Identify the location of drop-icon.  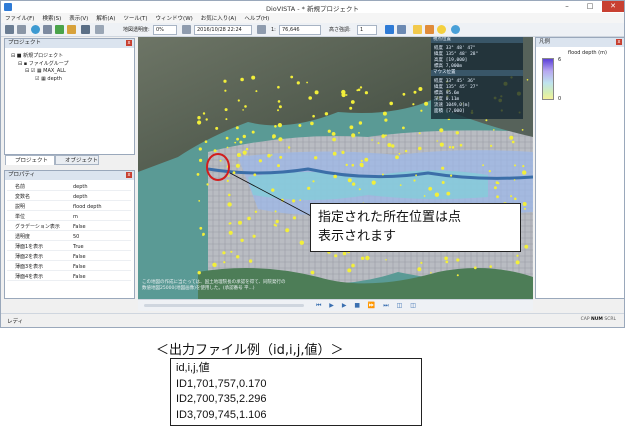
(35, 29).